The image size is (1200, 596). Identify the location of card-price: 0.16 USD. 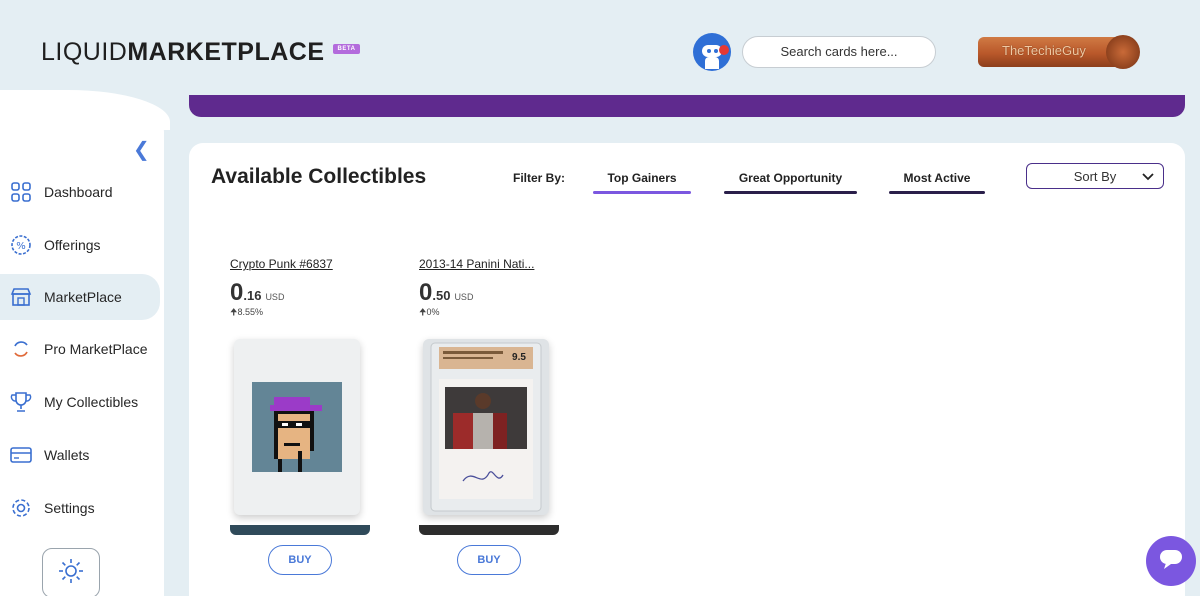
(300, 293).